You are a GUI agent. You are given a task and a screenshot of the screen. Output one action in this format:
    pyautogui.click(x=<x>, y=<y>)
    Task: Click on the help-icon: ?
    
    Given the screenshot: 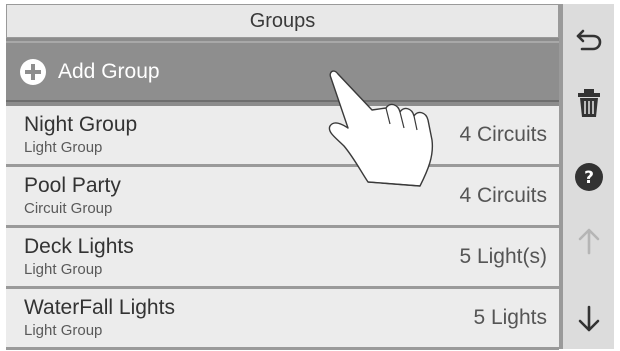 What is the action you would take?
    pyautogui.click(x=588, y=177)
    